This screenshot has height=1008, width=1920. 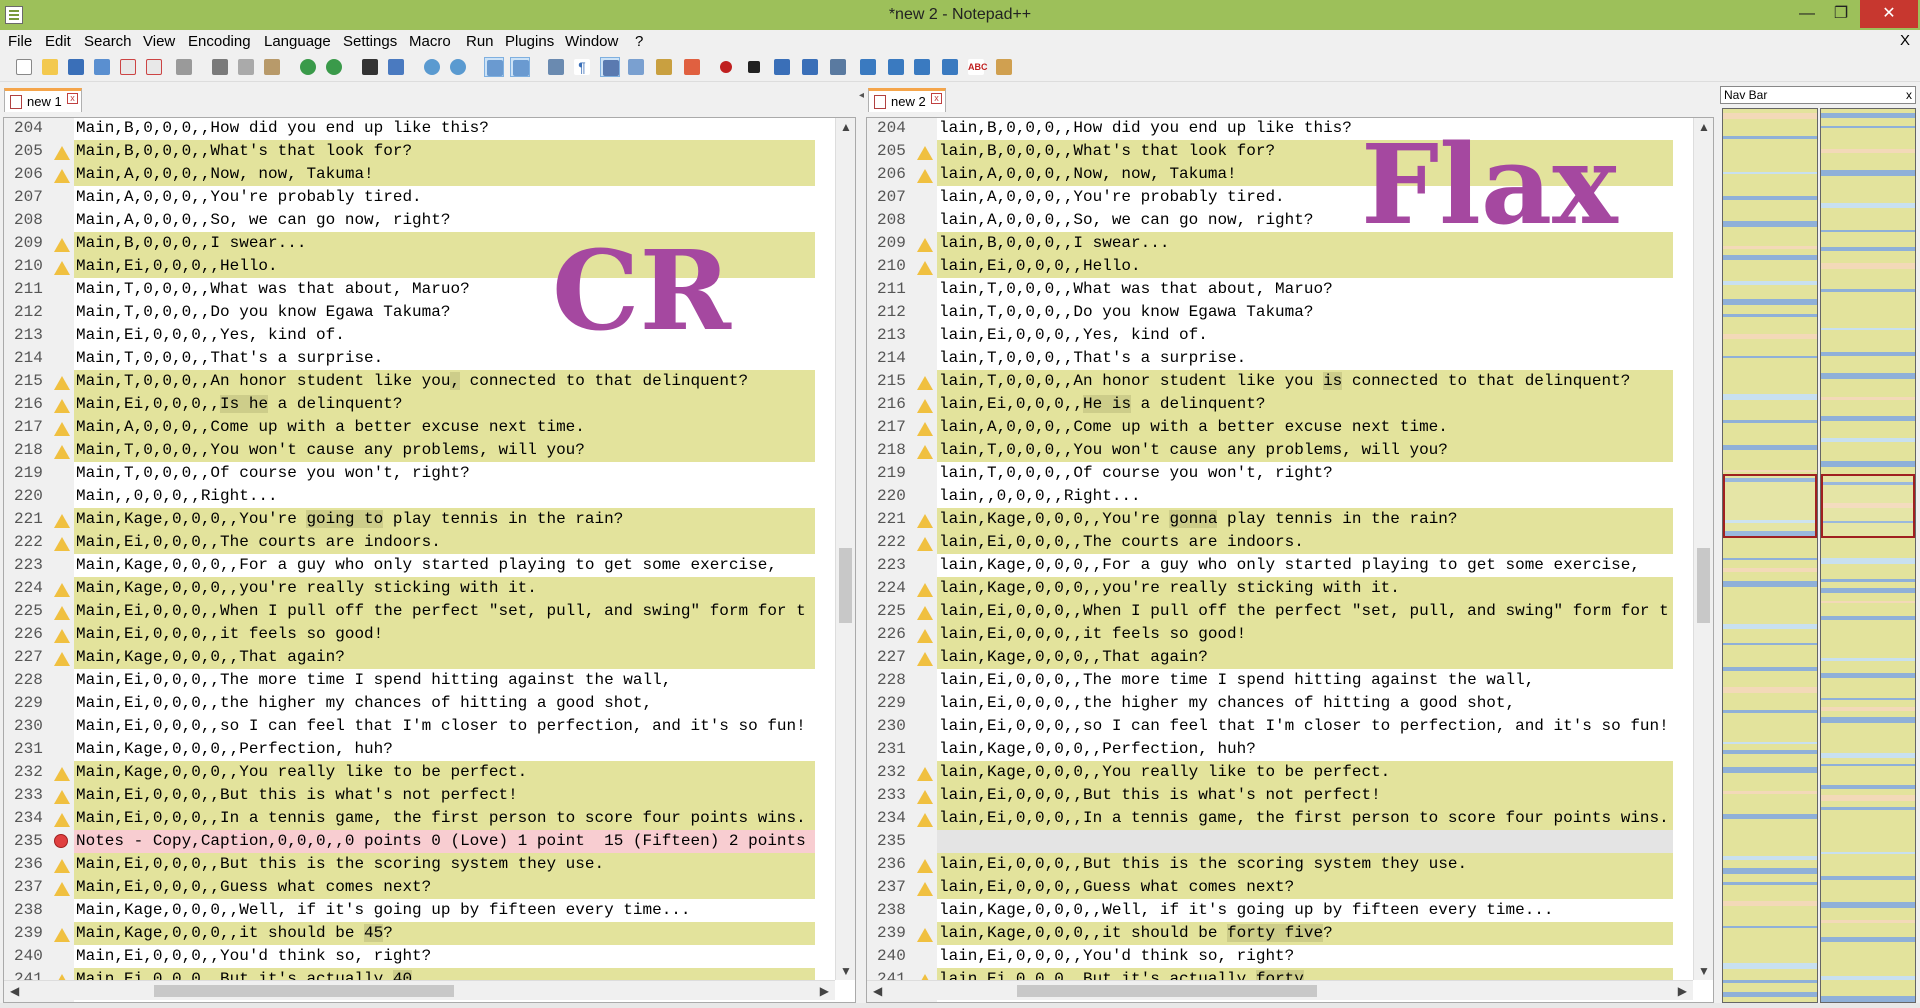 I want to click on tab-new-2: new 2 x, so click(x=907, y=100).